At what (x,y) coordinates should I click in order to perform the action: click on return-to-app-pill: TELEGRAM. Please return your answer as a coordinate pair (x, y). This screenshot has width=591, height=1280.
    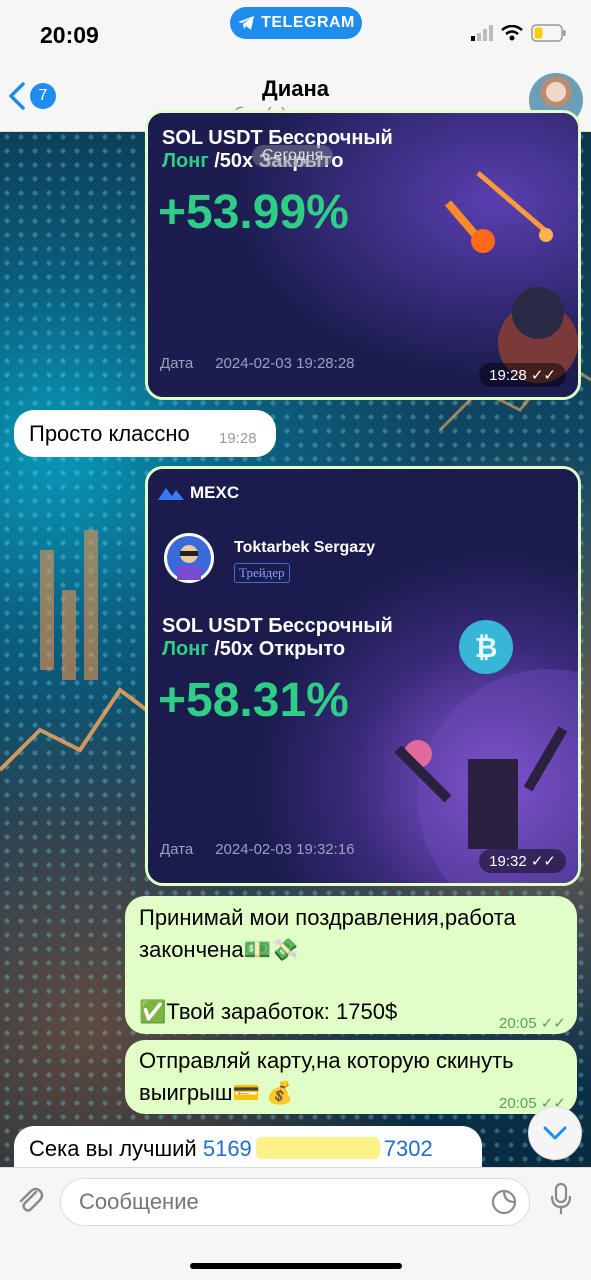
    Looking at the image, I should click on (296, 23).